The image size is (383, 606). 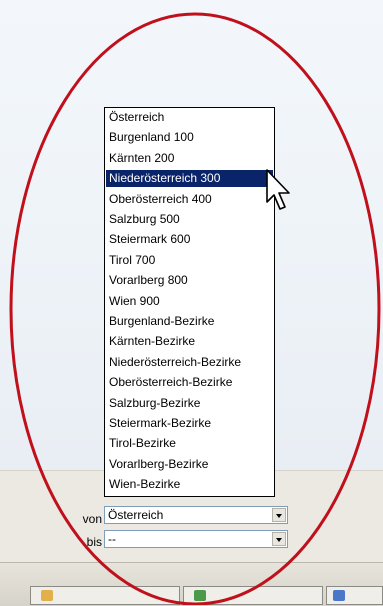 I want to click on dropdown-item: Vorarlberg-Bezirke, so click(x=189, y=464).